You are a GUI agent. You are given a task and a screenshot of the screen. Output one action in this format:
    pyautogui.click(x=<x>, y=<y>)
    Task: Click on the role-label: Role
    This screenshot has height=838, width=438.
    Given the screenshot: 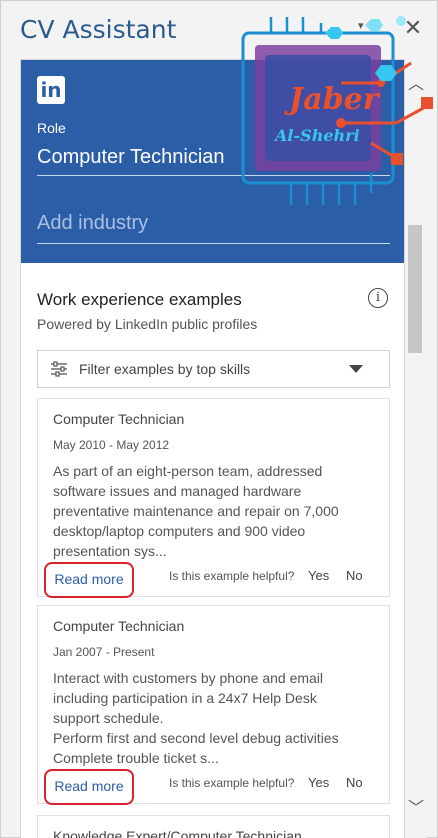 What is the action you would take?
    pyautogui.click(x=51, y=128)
    